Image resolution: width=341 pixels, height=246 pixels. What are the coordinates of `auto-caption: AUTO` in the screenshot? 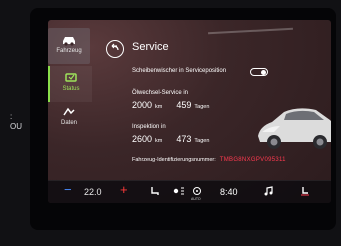 It's located at (196, 199).